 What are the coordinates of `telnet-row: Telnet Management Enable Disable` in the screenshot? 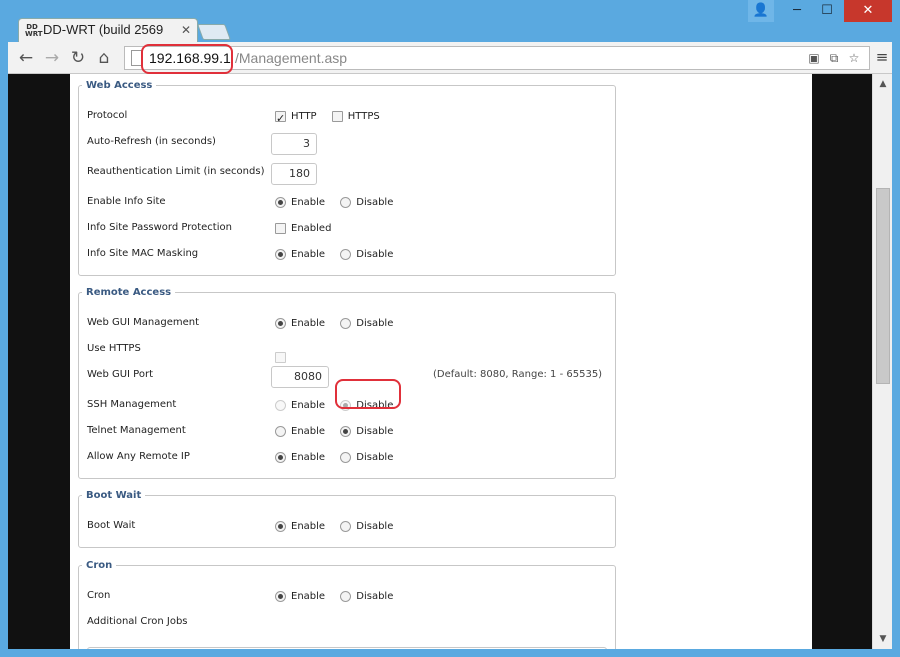 It's located at (347, 432).